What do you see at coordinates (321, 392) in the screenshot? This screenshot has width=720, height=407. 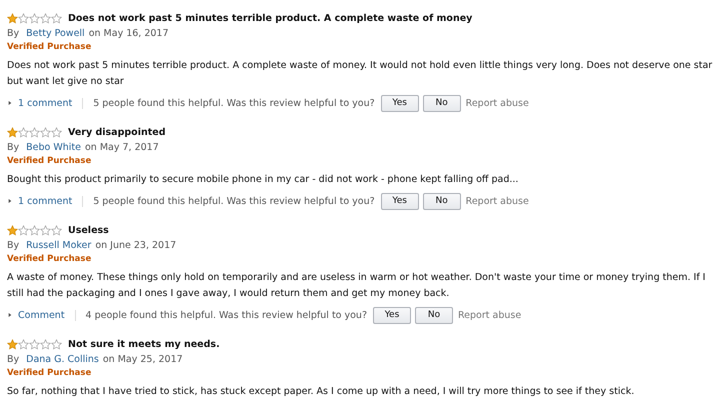 I see `review-text: So far, nothing that I have tried to stick, has stuck except paper. As I come up with a need, I will try more things to see if they stick.` at bounding box center [321, 392].